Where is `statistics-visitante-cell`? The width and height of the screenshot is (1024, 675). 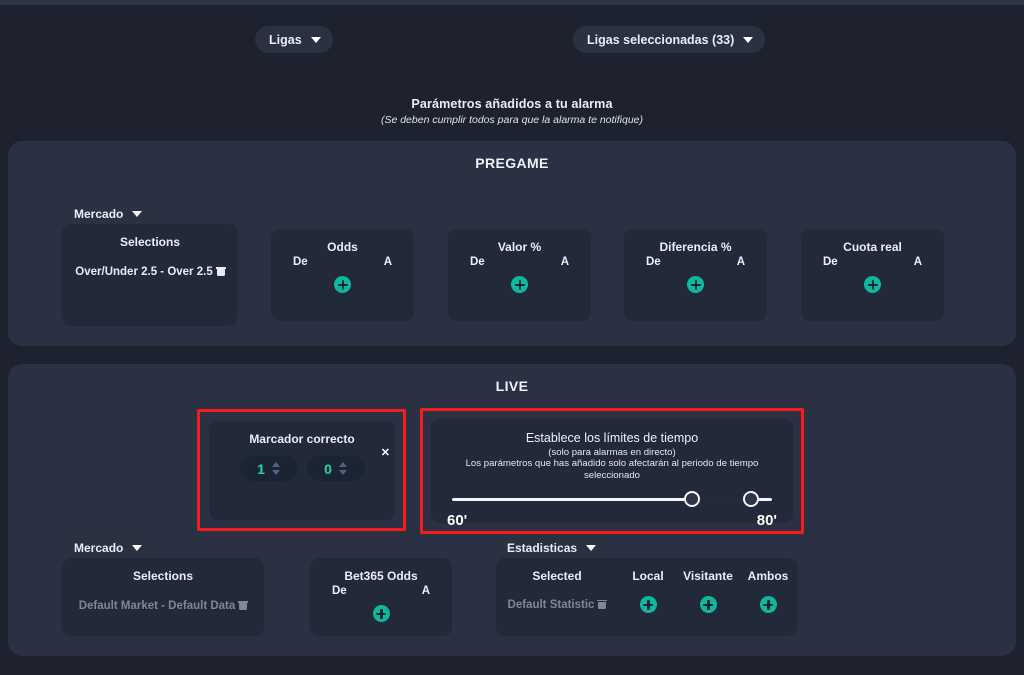 statistics-visitante-cell is located at coordinates (708, 604).